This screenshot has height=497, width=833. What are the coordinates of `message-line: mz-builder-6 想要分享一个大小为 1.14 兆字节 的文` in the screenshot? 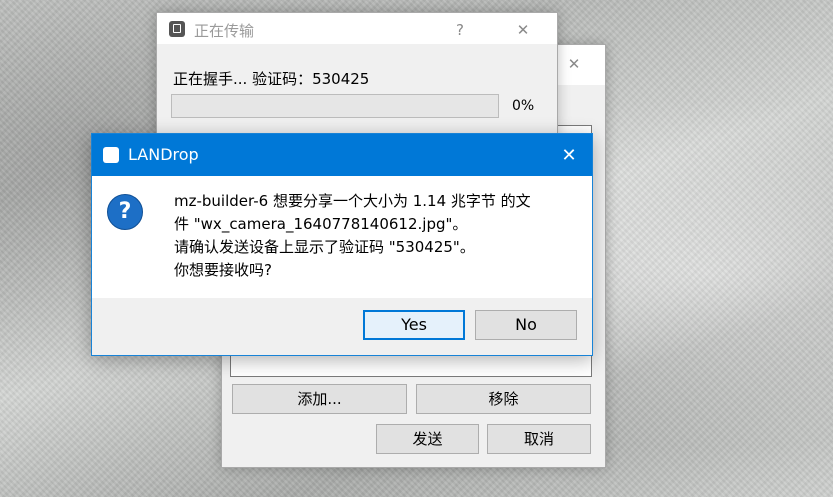 It's located at (352, 201).